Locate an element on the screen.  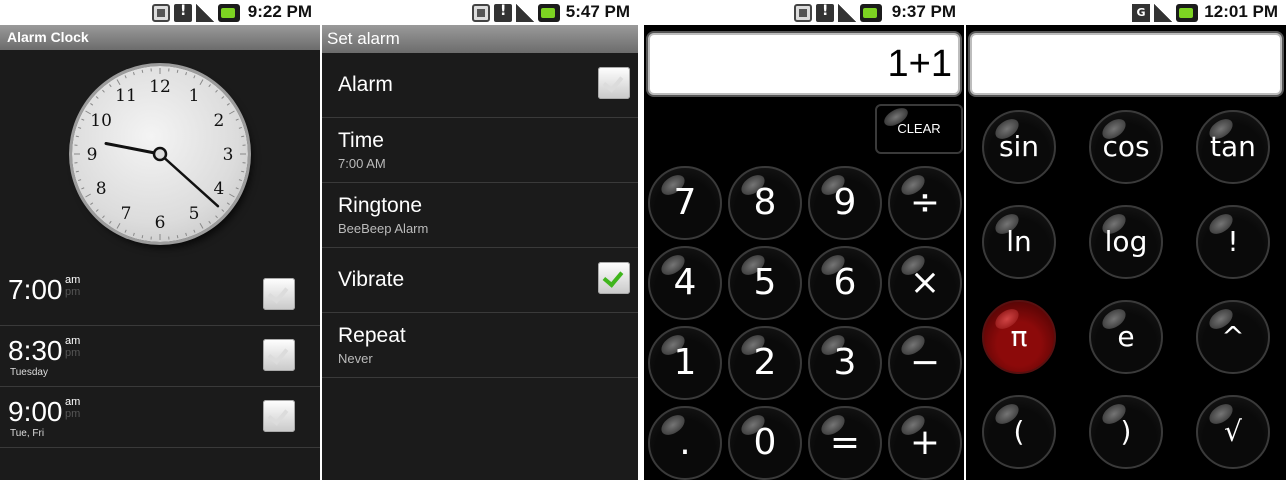
calc-key-11: − is located at coordinates (925, 363).